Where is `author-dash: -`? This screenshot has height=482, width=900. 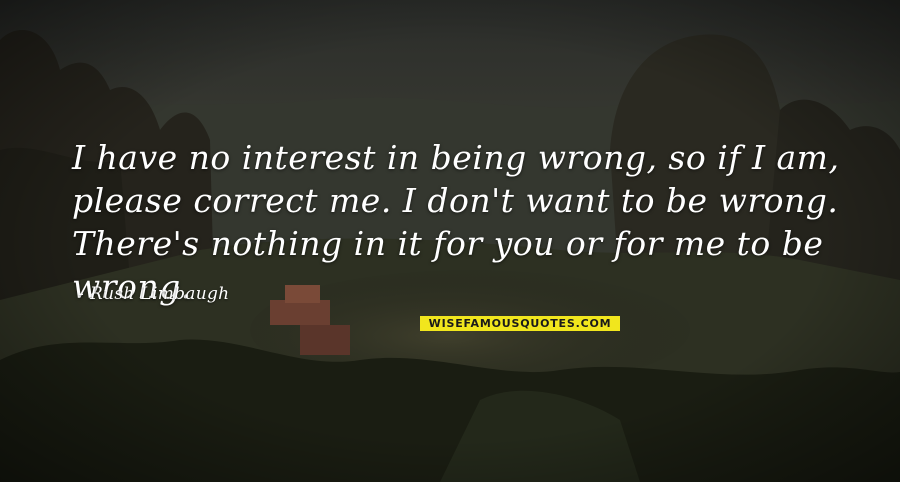 author-dash: - is located at coordinates (81, 294).